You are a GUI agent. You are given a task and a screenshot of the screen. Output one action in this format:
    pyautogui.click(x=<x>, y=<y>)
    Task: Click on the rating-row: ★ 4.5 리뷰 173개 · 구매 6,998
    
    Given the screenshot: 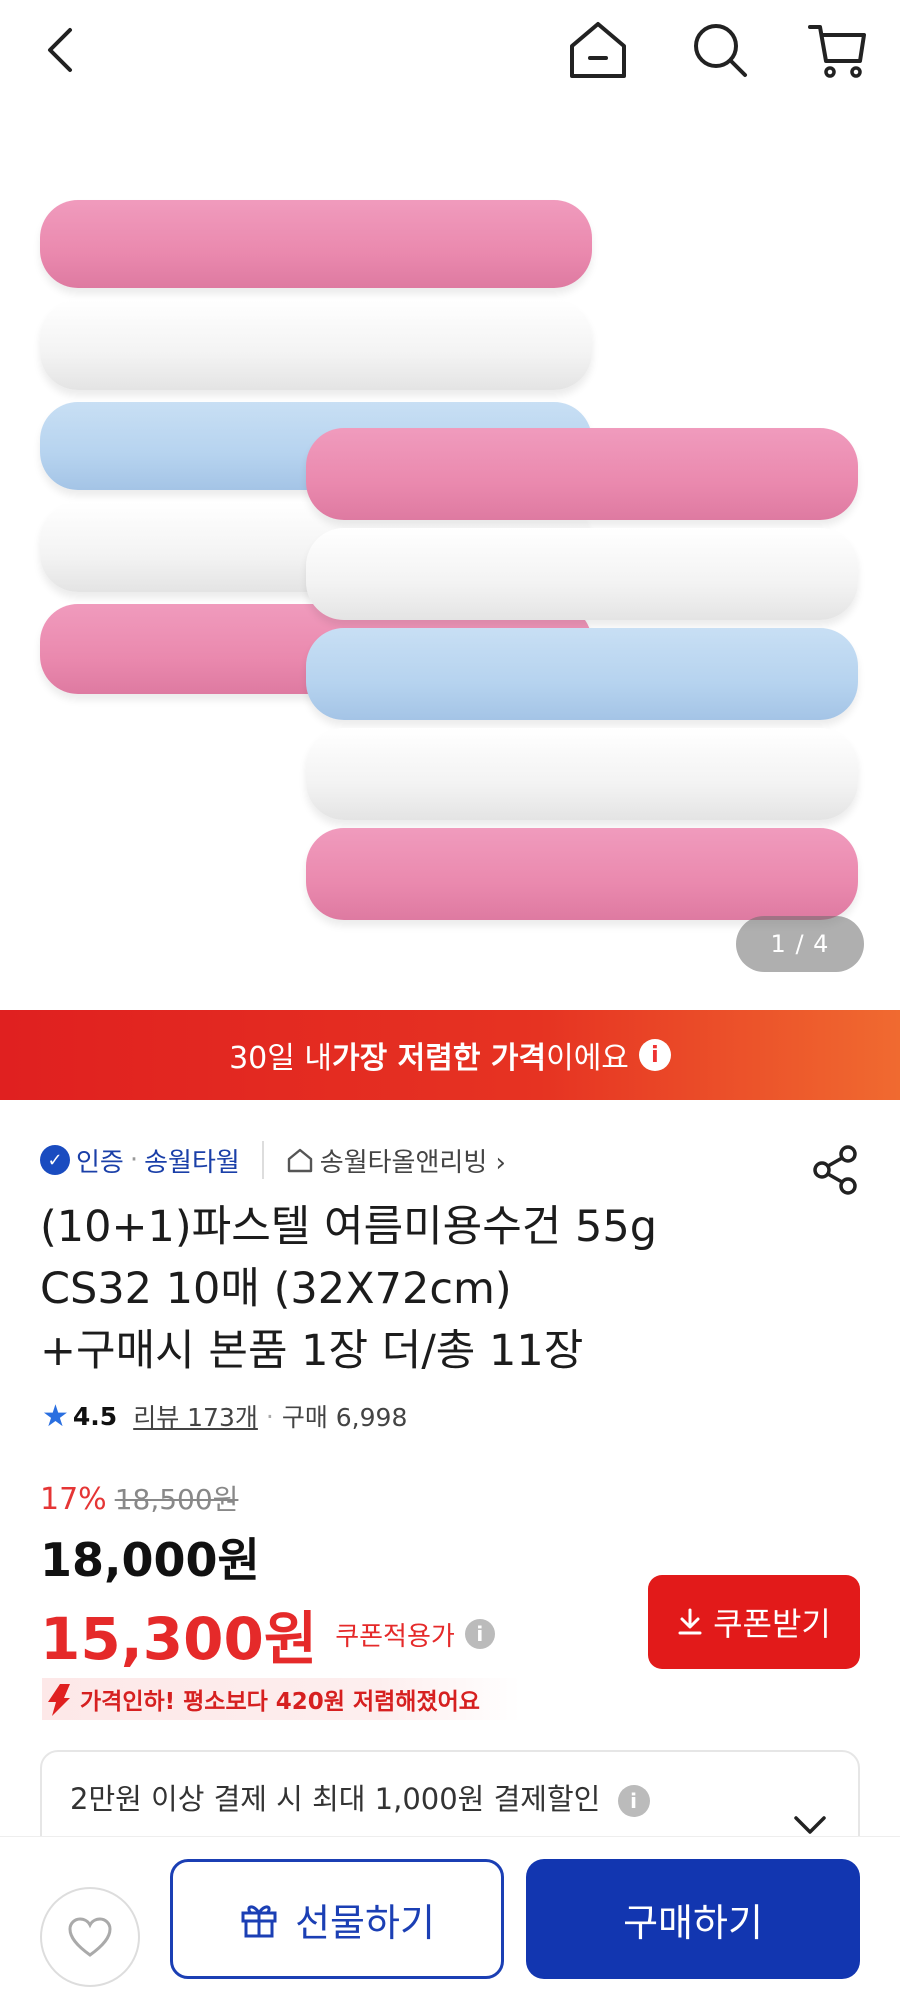 What is the action you would take?
    pyautogui.click(x=224, y=1416)
    